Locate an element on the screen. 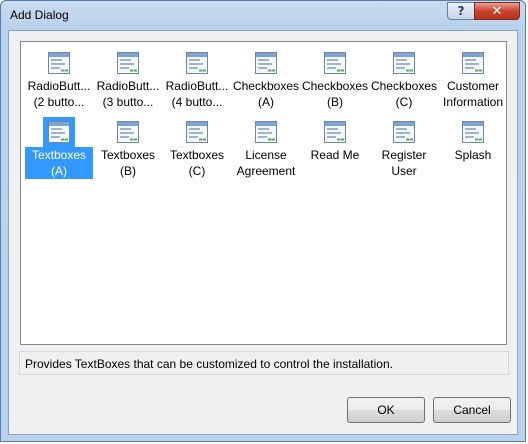 This screenshot has height=444, width=528. dialog-template-item: Read Me is located at coordinates (335, 148).